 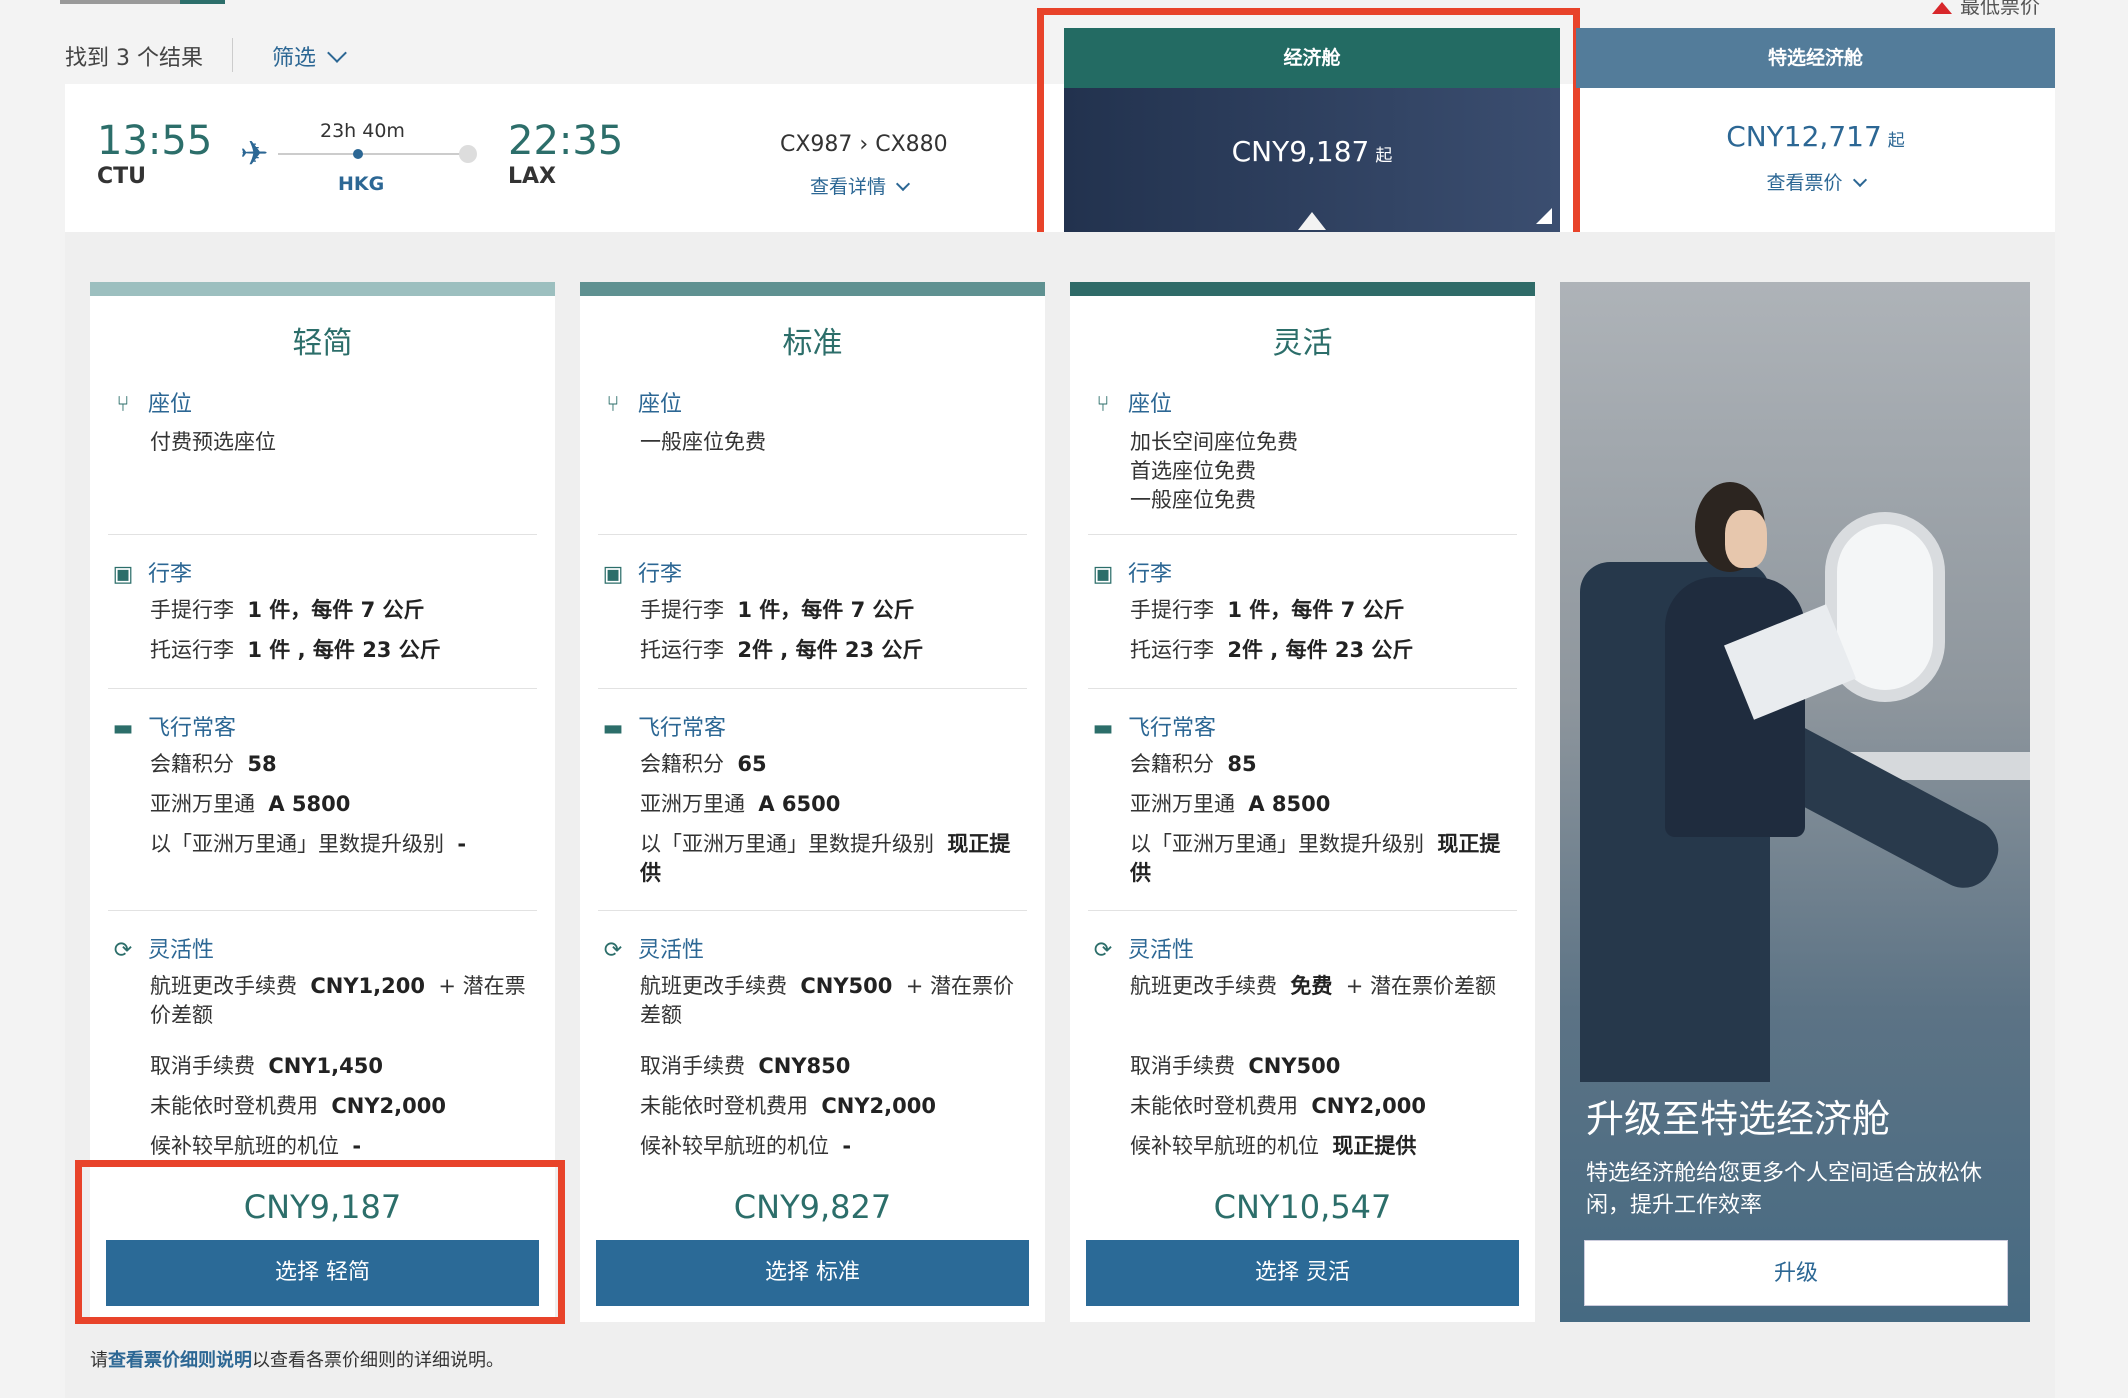 I want to click on lowest-fare-icon, so click(x=1942, y=7).